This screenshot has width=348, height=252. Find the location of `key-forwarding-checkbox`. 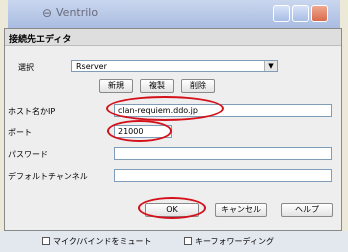

key-forwarding-checkbox is located at coordinates (188, 241).